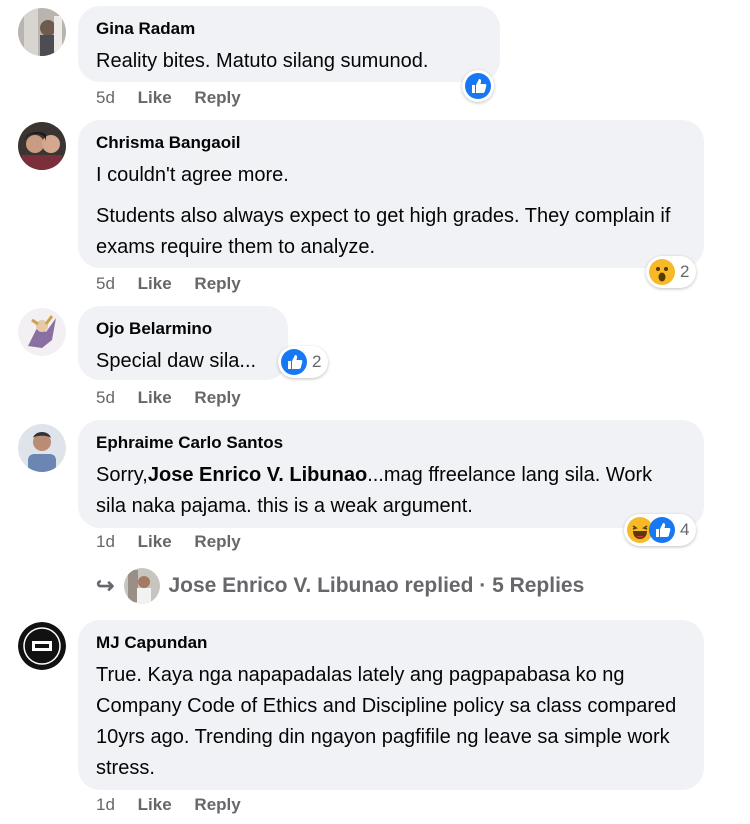 This screenshot has width=750, height=824. I want to click on reply-arrow-icon: ↪, so click(105, 585).